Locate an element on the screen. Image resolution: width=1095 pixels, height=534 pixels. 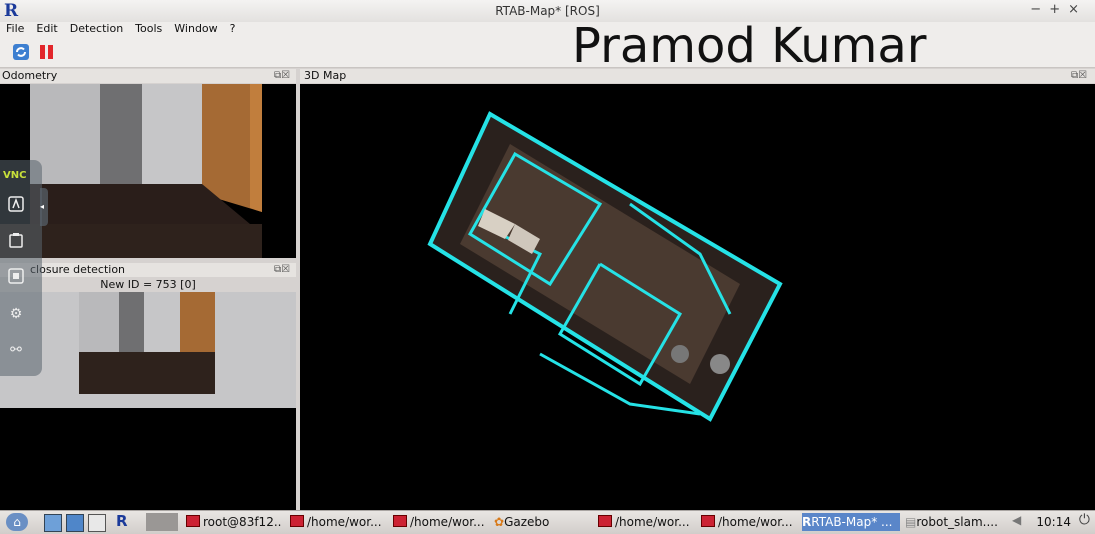
rtabmap-launcher-icon: R is located at coordinates (122, 521).